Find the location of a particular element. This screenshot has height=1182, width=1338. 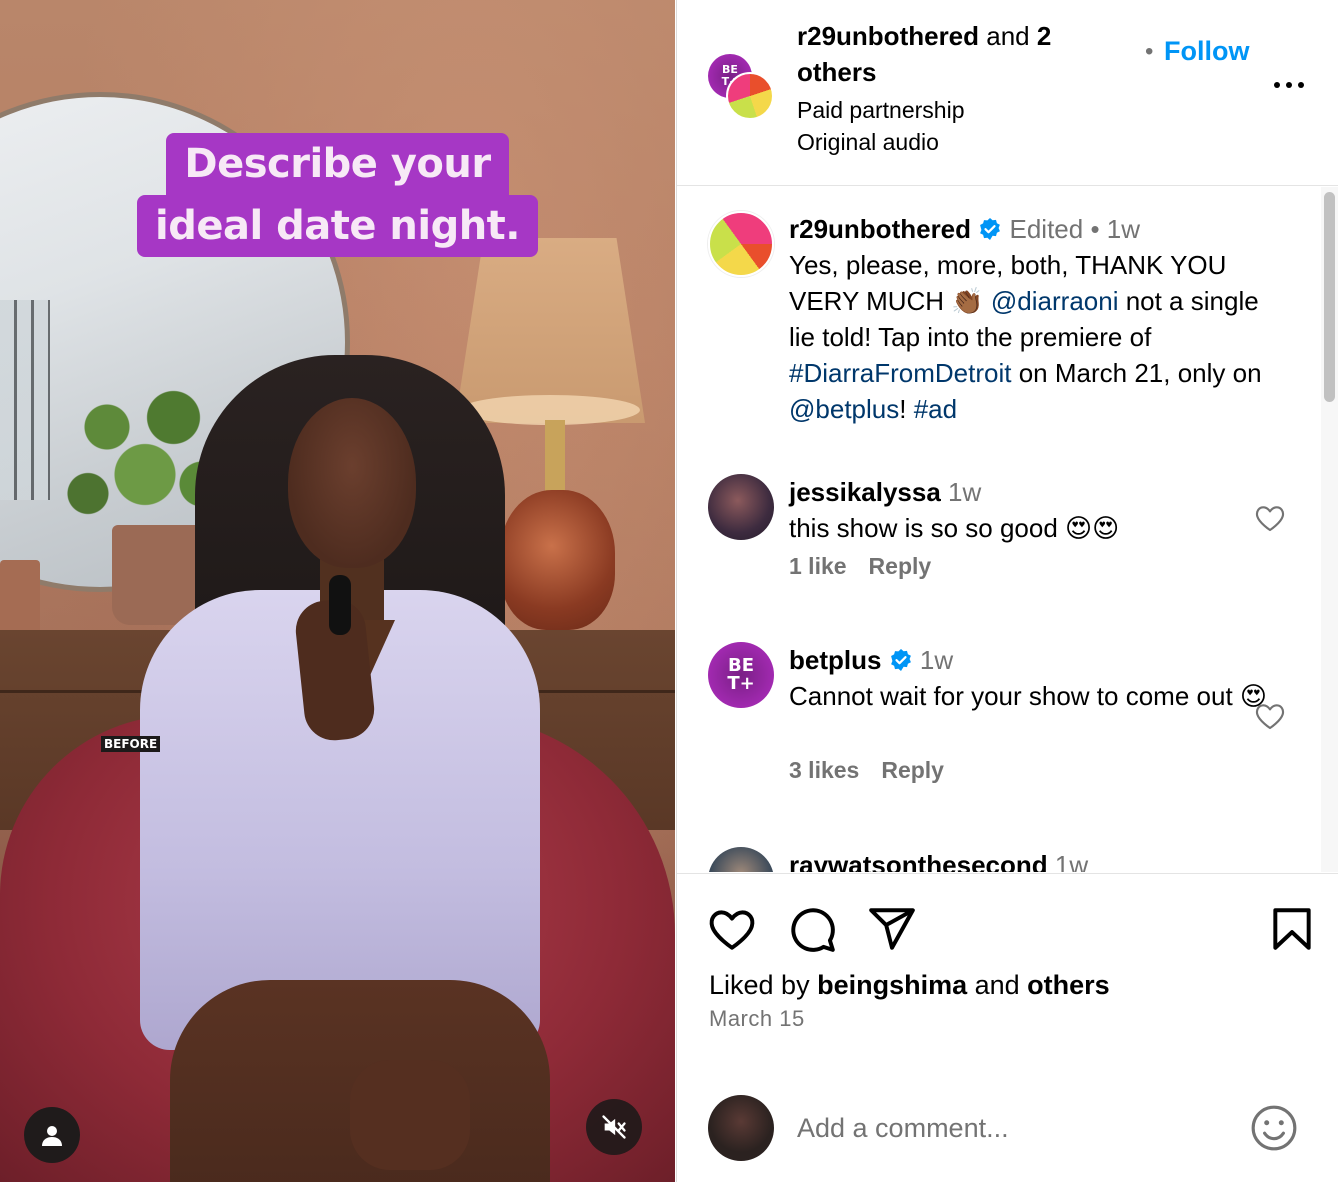

post-date: March 15 is located at coordinates (757, 1019).